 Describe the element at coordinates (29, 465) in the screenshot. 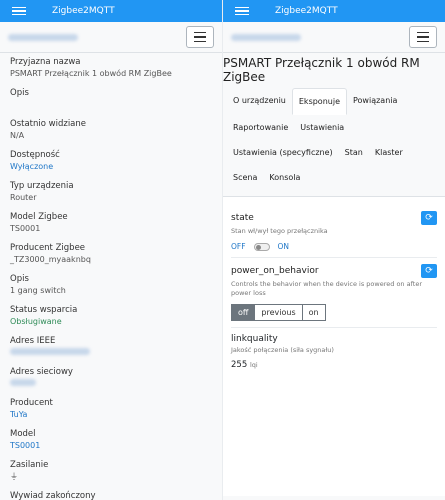

I see `info-label: Zasilanie` at that location.